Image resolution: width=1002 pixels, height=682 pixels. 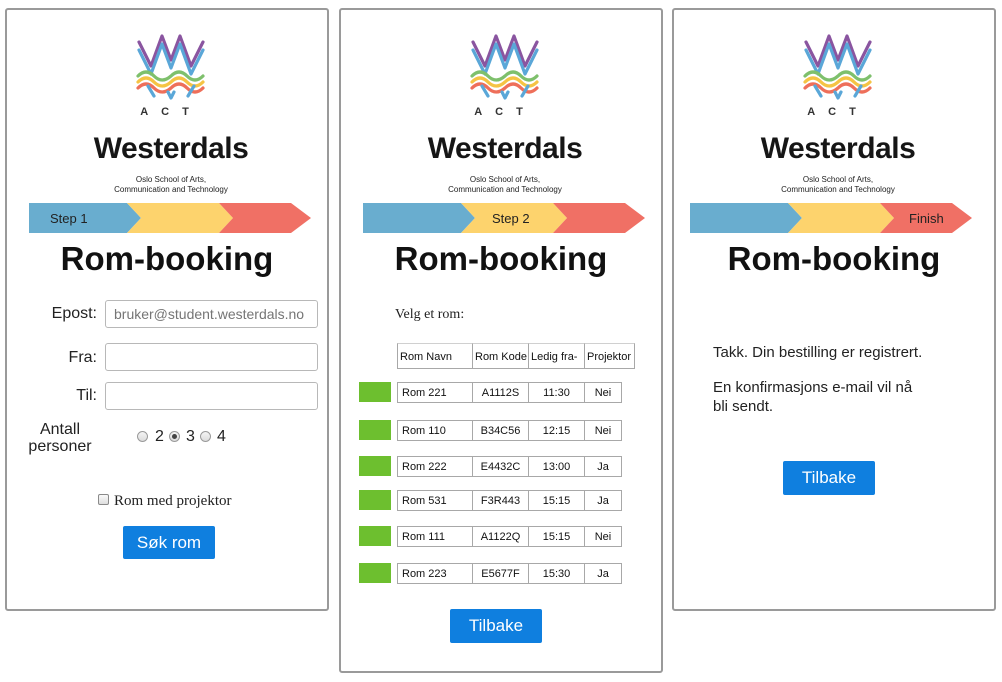 What do you see at coordinates (435, 430) in the screenshot?
I see `table-cell-room-name: Rom 110` at bounding box center [435, 430].